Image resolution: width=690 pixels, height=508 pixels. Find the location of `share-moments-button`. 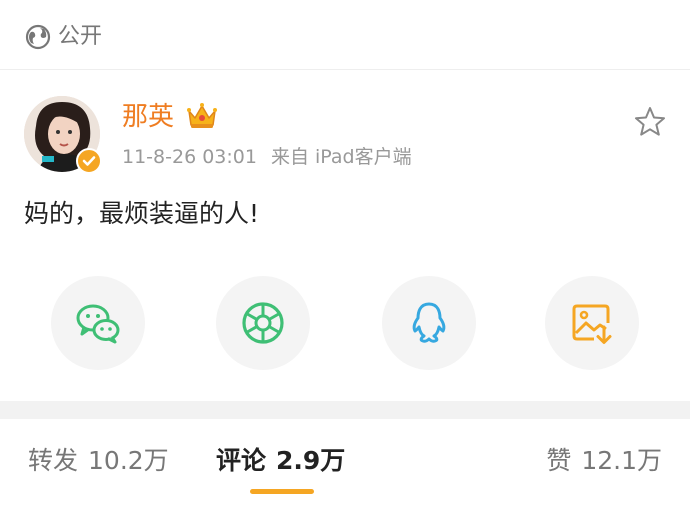

share-moments-button is located at coordinates (263, 323).